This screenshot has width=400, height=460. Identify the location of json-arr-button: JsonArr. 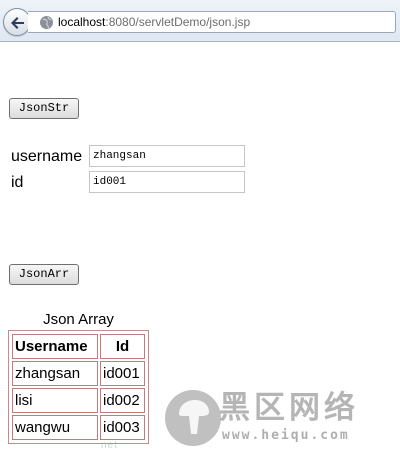
(44, 274).